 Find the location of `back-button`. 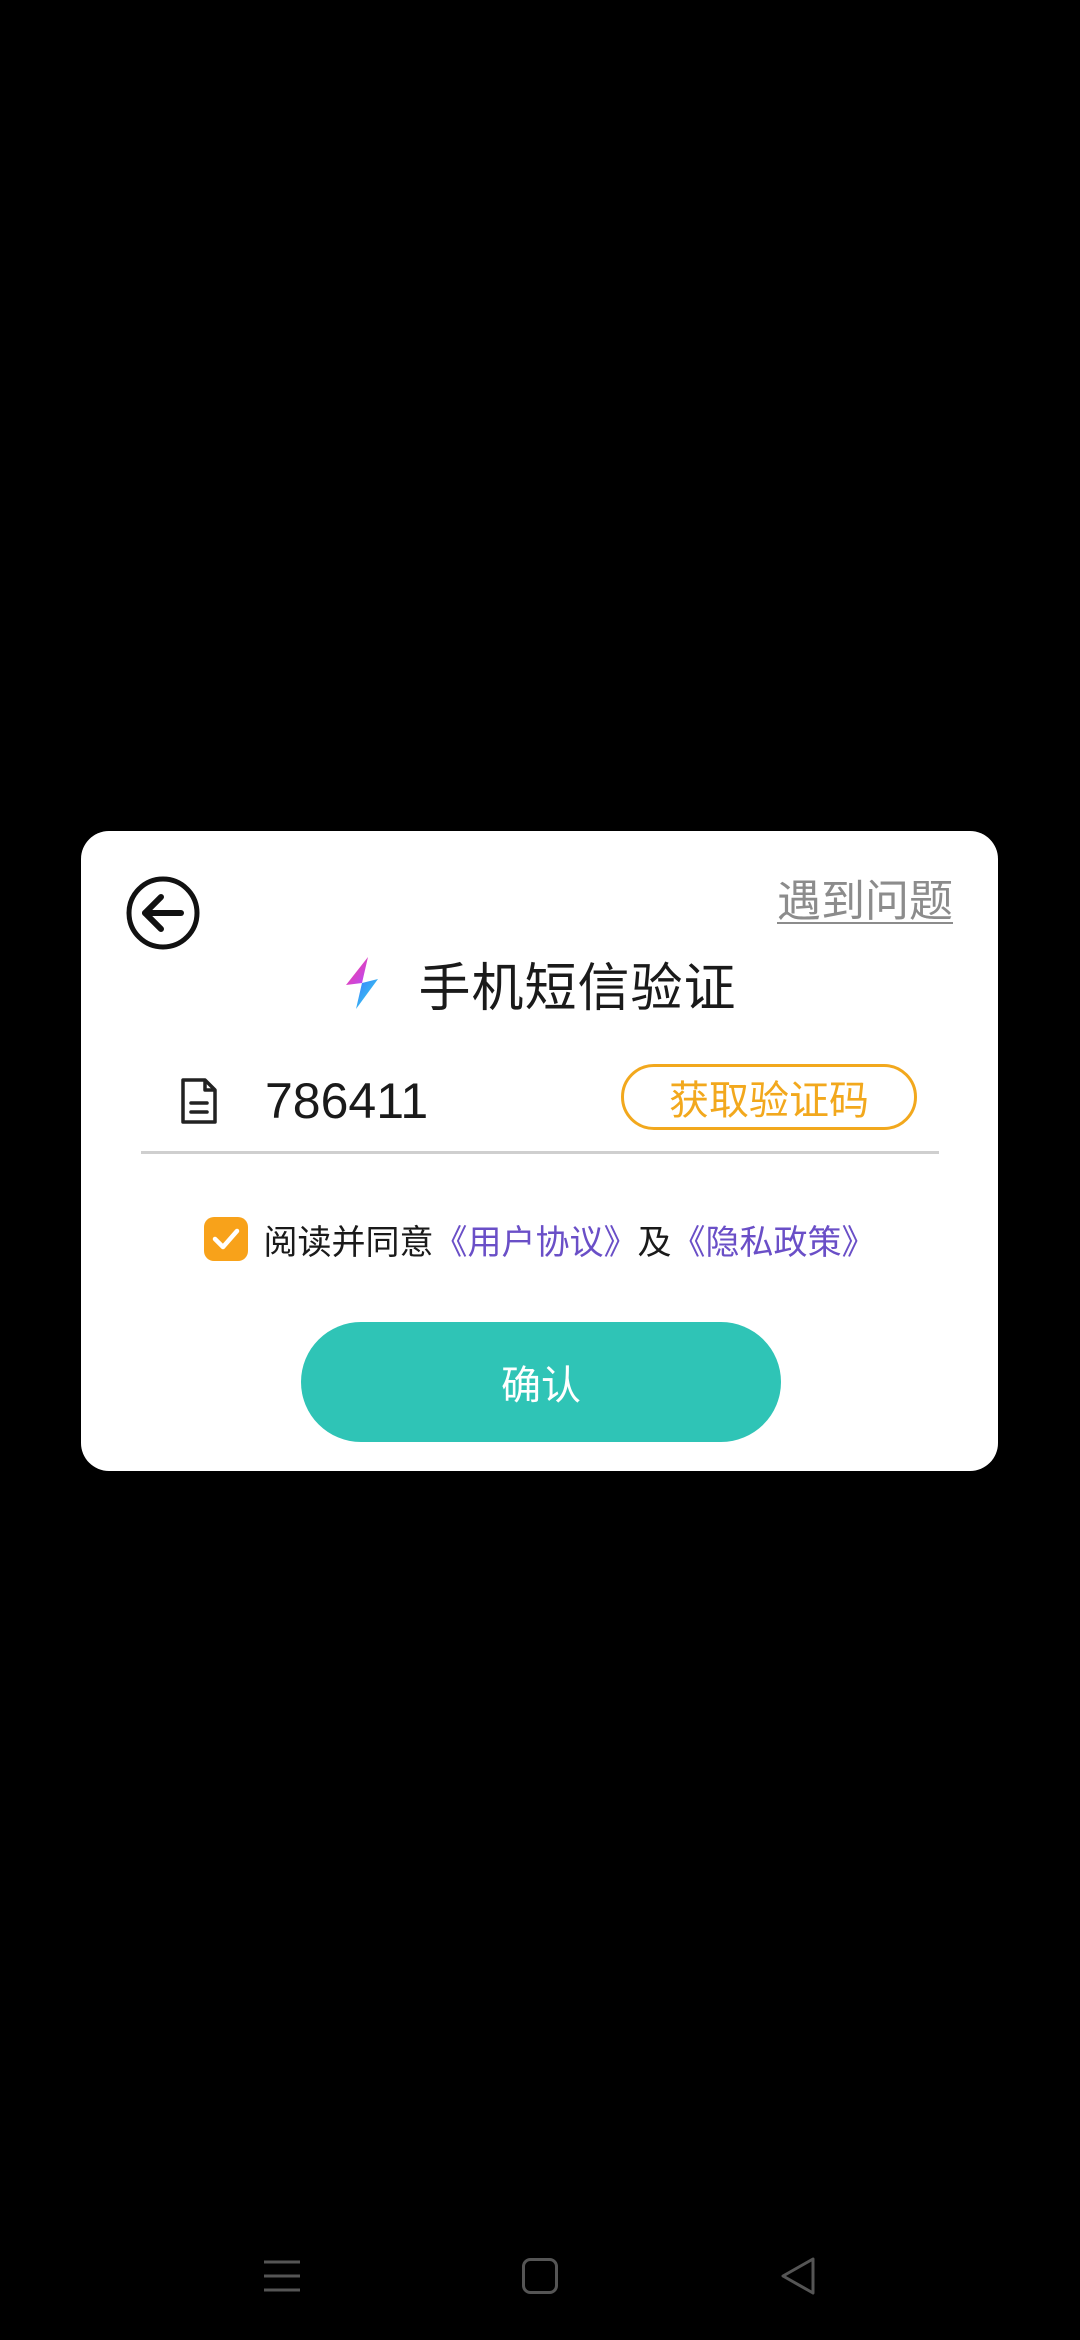

back-button is located at coordinates (163, 913).